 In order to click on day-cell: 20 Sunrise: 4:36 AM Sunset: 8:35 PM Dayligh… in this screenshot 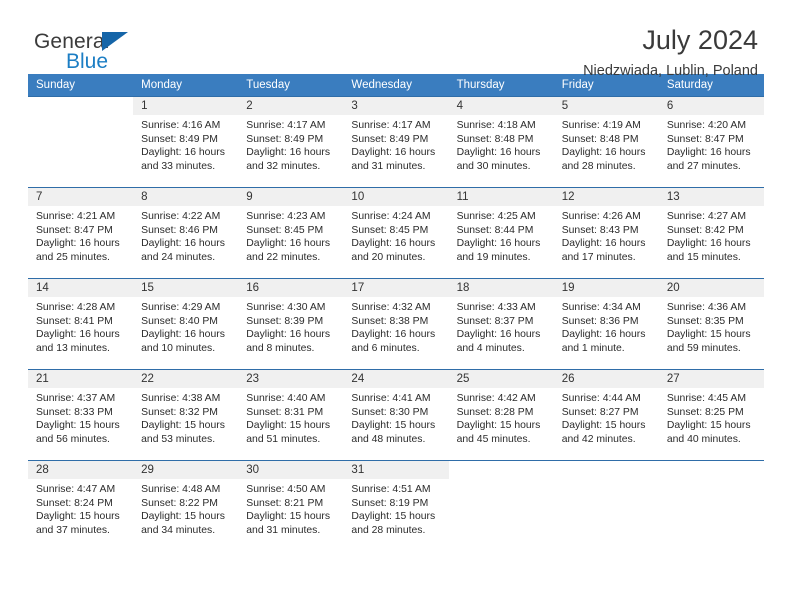, I will do `click(711, 324)`.